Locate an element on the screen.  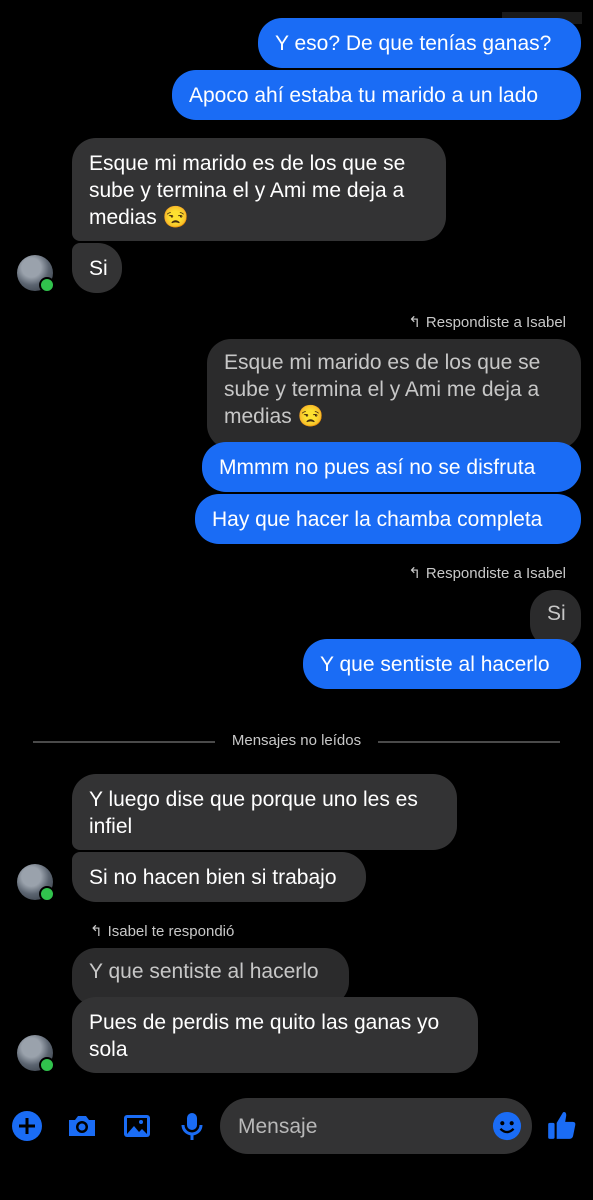
message-outgoing: Y eso? De que tenías ganas? is located at coordinates (419, 43).